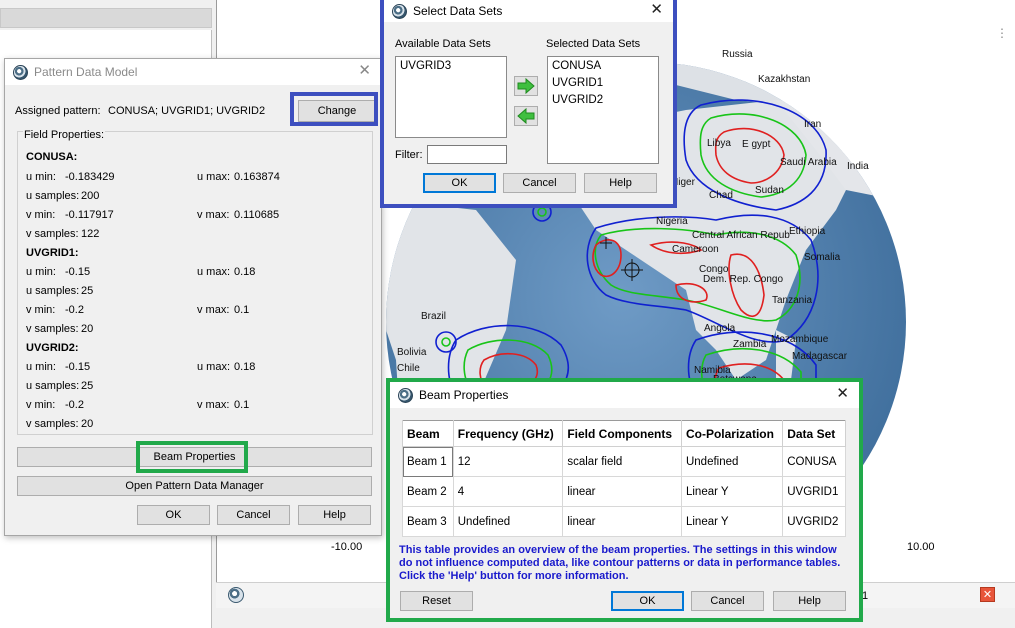  What do you see at coordinates (576, 66) in the screenshot?
I see `list-item: CONUSA` at bounding box center [576, 66].